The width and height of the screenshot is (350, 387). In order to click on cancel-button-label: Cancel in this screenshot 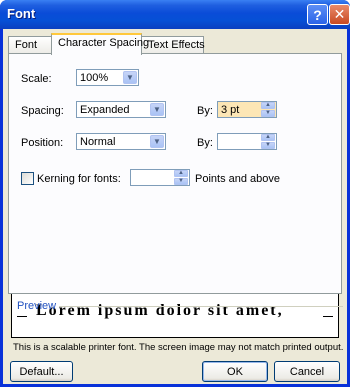, I will do `click(307, 371)`.